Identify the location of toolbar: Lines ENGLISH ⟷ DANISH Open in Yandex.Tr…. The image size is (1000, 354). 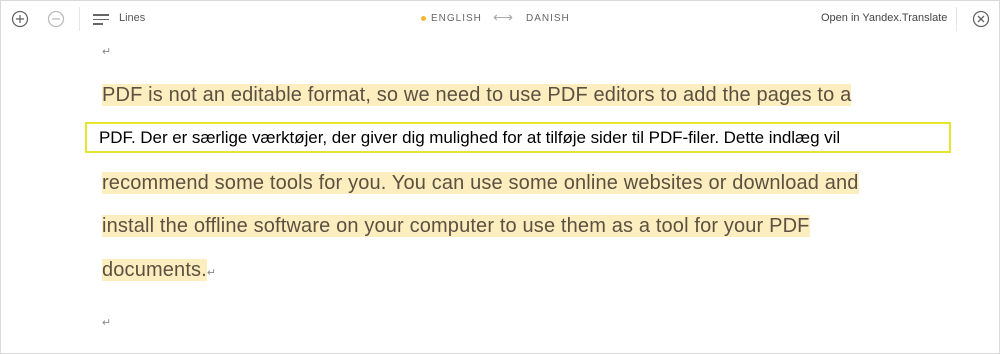
(500, 19).